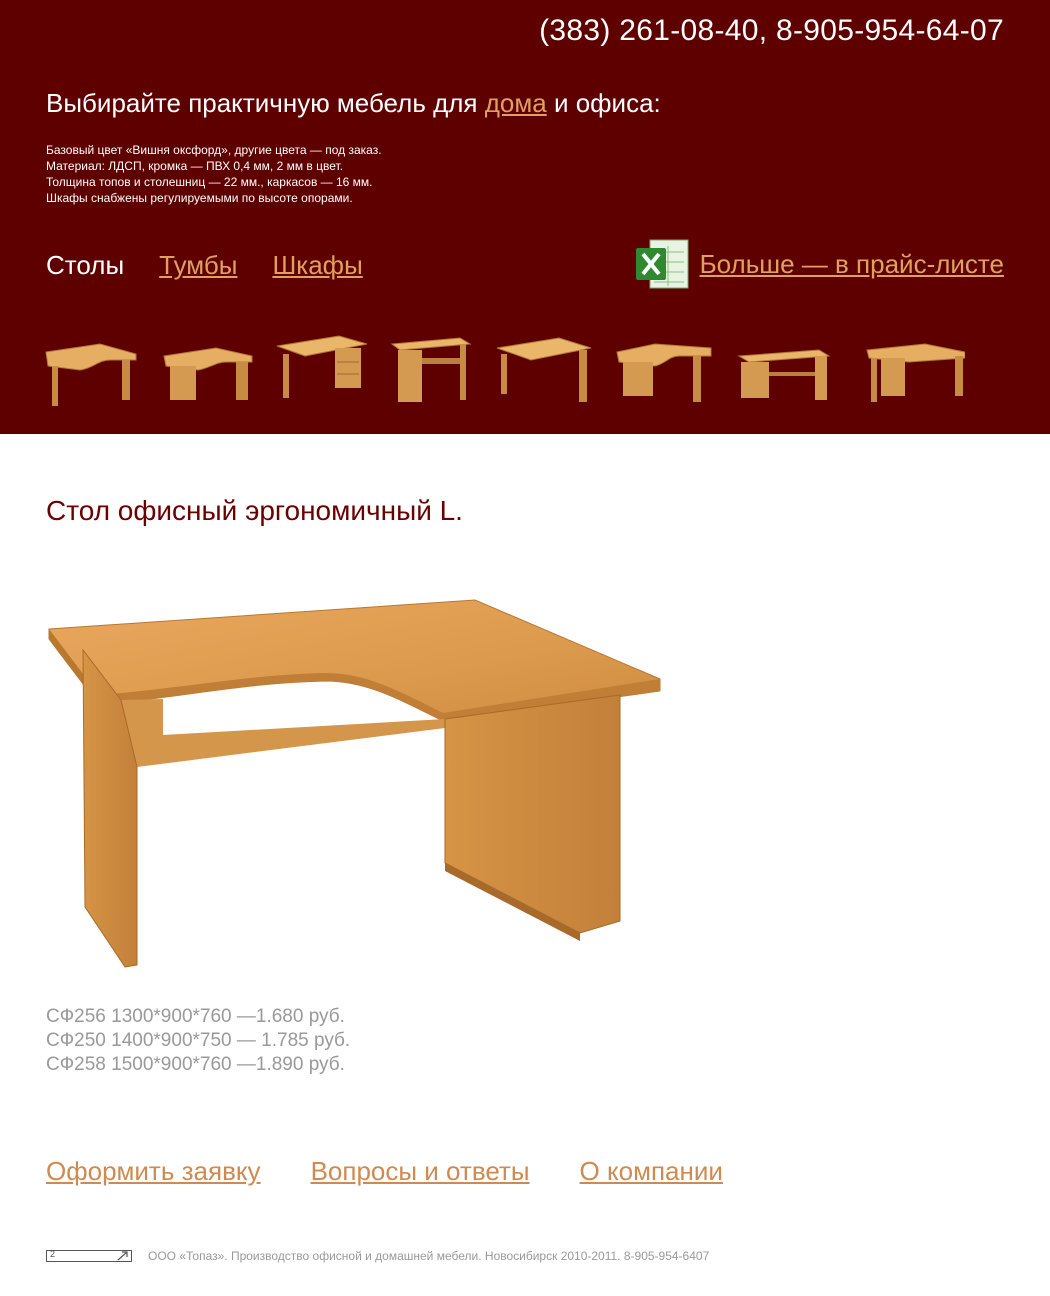  Describe the element at coordinates (852, 264) in the screenshot. I see `pricelist-label: Больше — в прайс-листе` at that location.